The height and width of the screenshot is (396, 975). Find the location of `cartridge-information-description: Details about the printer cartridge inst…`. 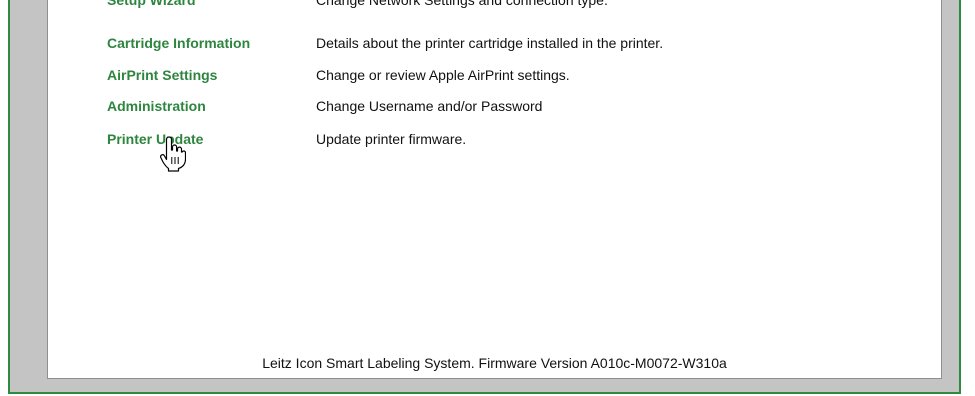

cartridge-information-description: Details about the printer cartridge inst… is located at coordinates (490, 43).